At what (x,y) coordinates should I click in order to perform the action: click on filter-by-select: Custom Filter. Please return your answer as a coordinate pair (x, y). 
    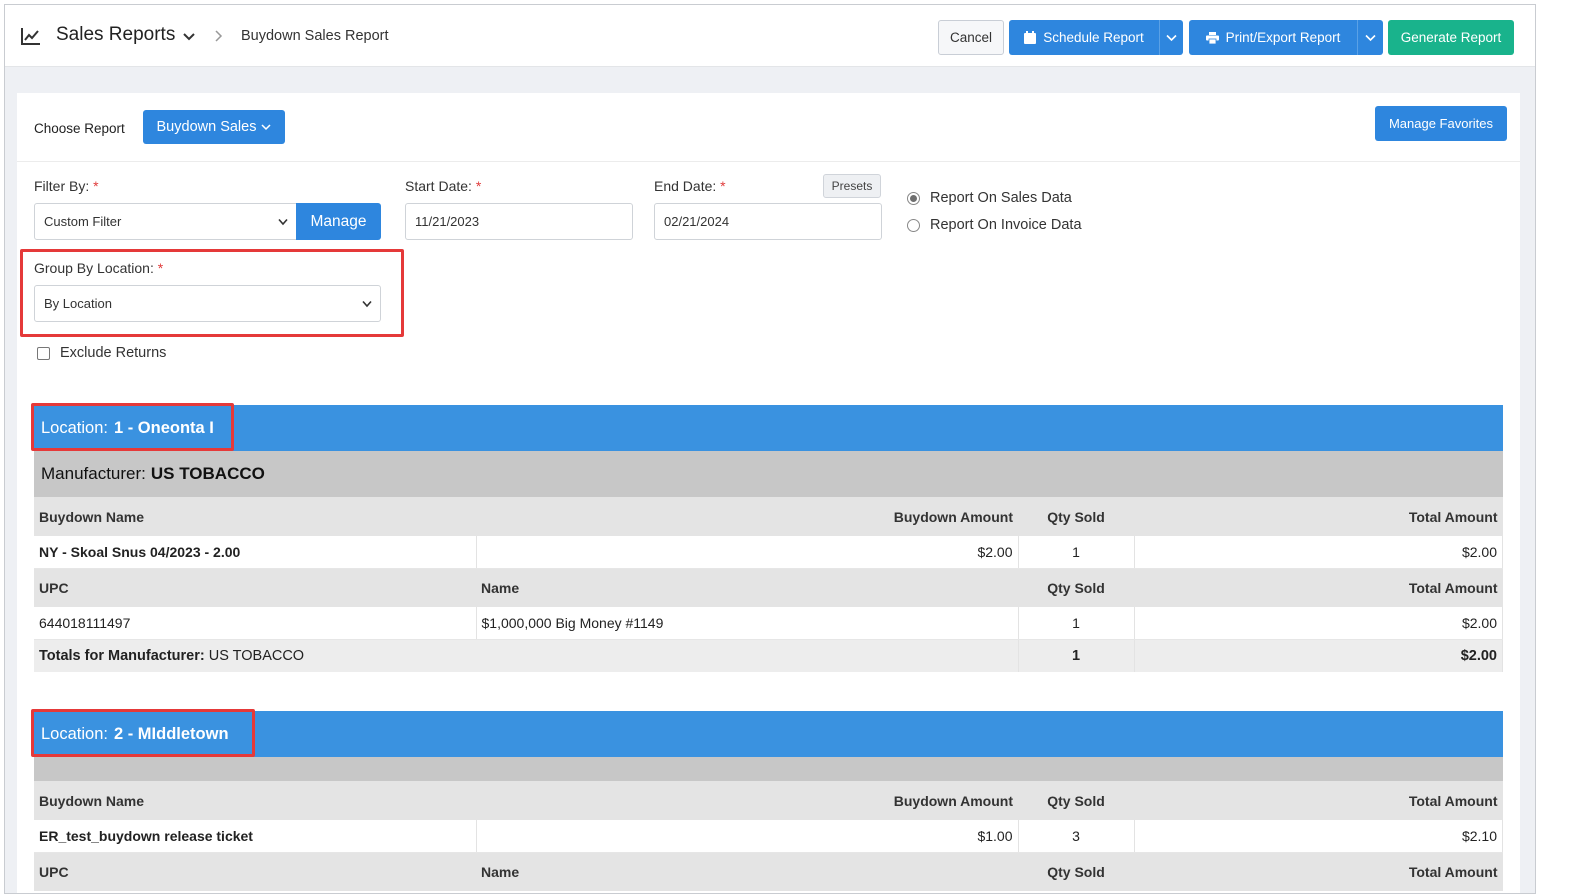
    Looking at the image, I should click on (165, 221).